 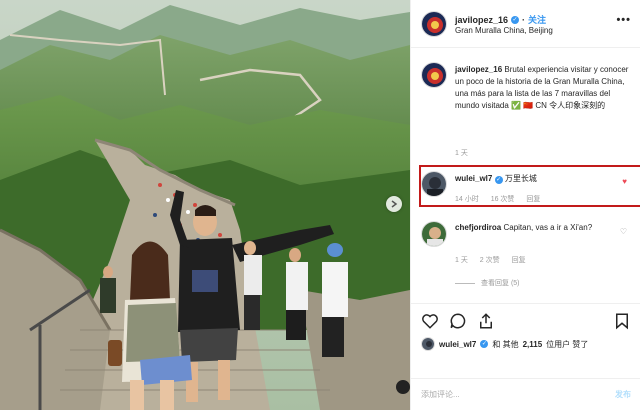 I want to click on heart-icon: ♡, so click(x=623, y=231).